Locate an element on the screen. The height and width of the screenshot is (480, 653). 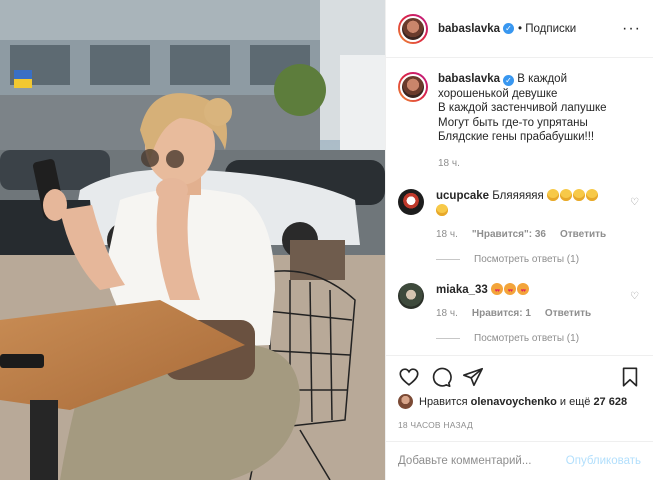
likes-prefix: Нравится is located at coordinates (443, 401).